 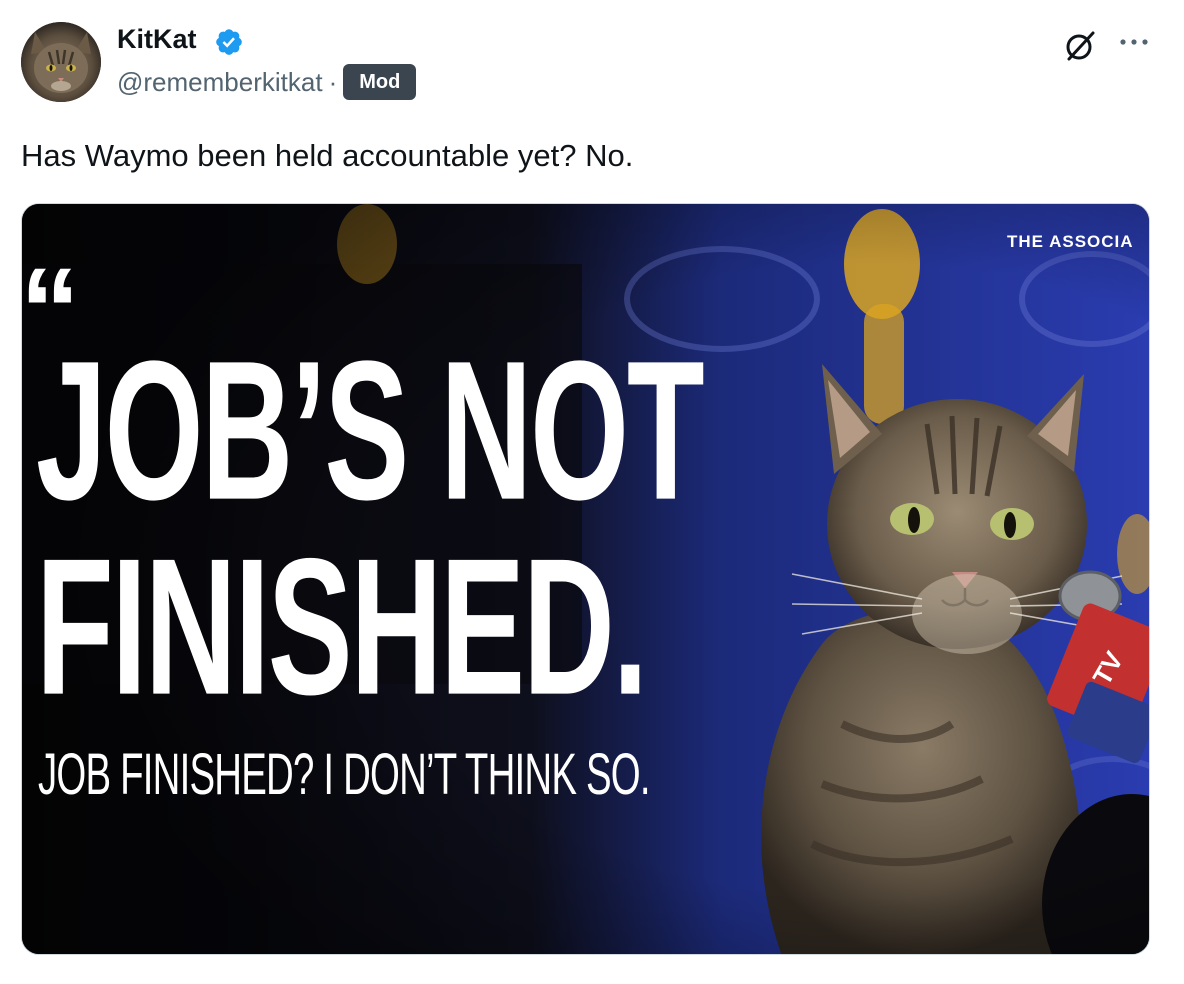 I want to click on mod-badge: Mod, so click(x=380, y=82).